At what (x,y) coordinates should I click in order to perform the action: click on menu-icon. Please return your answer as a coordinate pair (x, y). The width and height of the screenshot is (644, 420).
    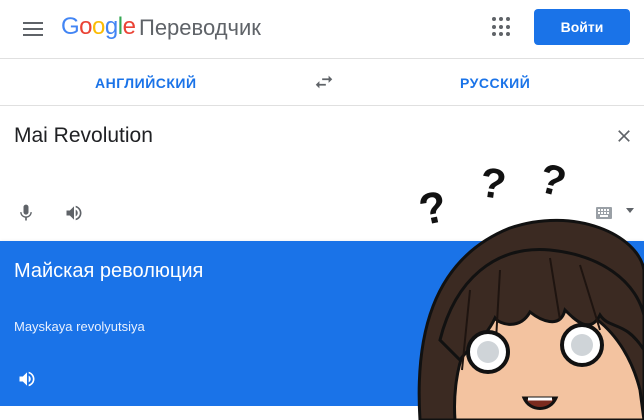
    Looking at the image, I should click on (33, 29).